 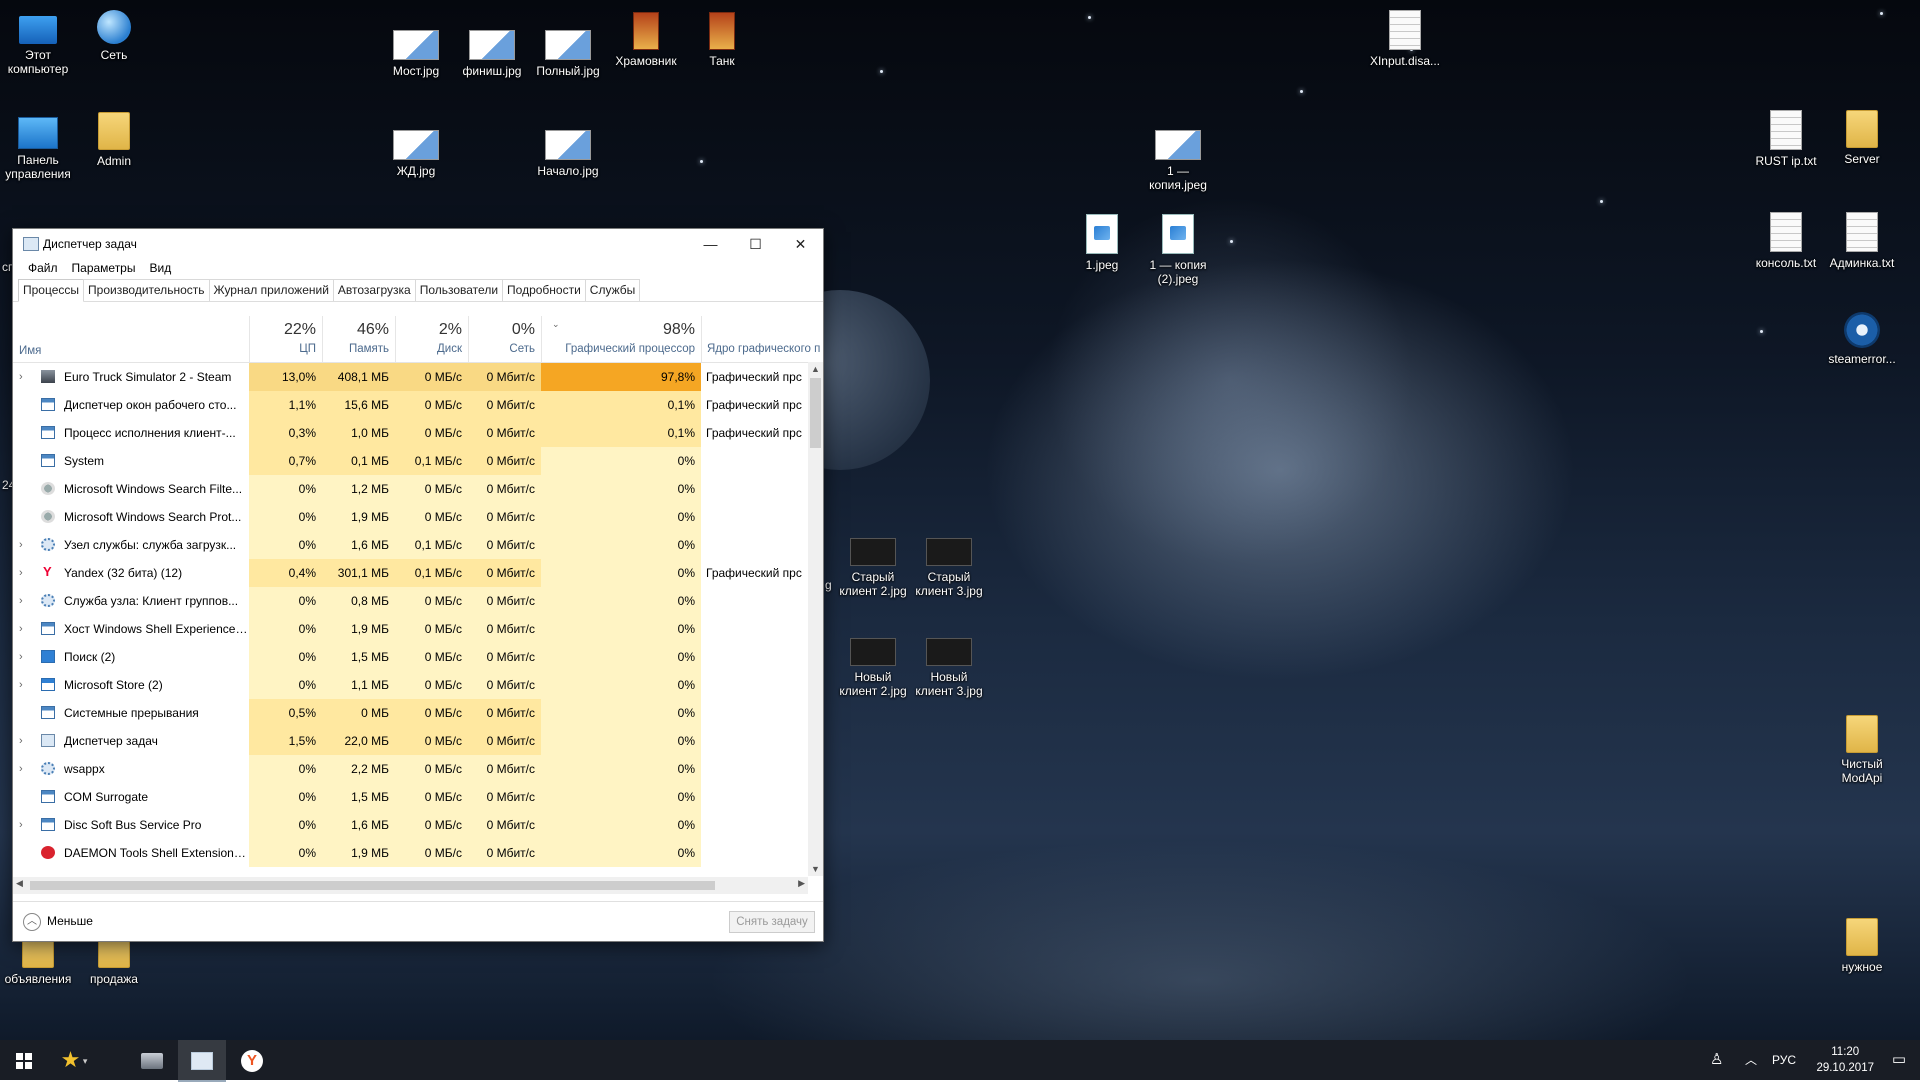 I want to click on table-row: System 0,7% 0,1 МБ 0,1 МБ/с 0 Мбит/с 0%, so click(x=418, y=461).